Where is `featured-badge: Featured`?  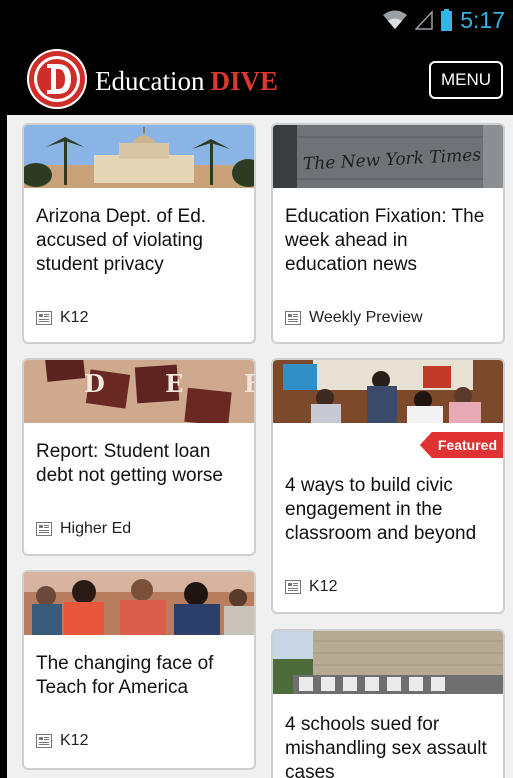
featured-badge: Featured is located at coordinates (461, 445).